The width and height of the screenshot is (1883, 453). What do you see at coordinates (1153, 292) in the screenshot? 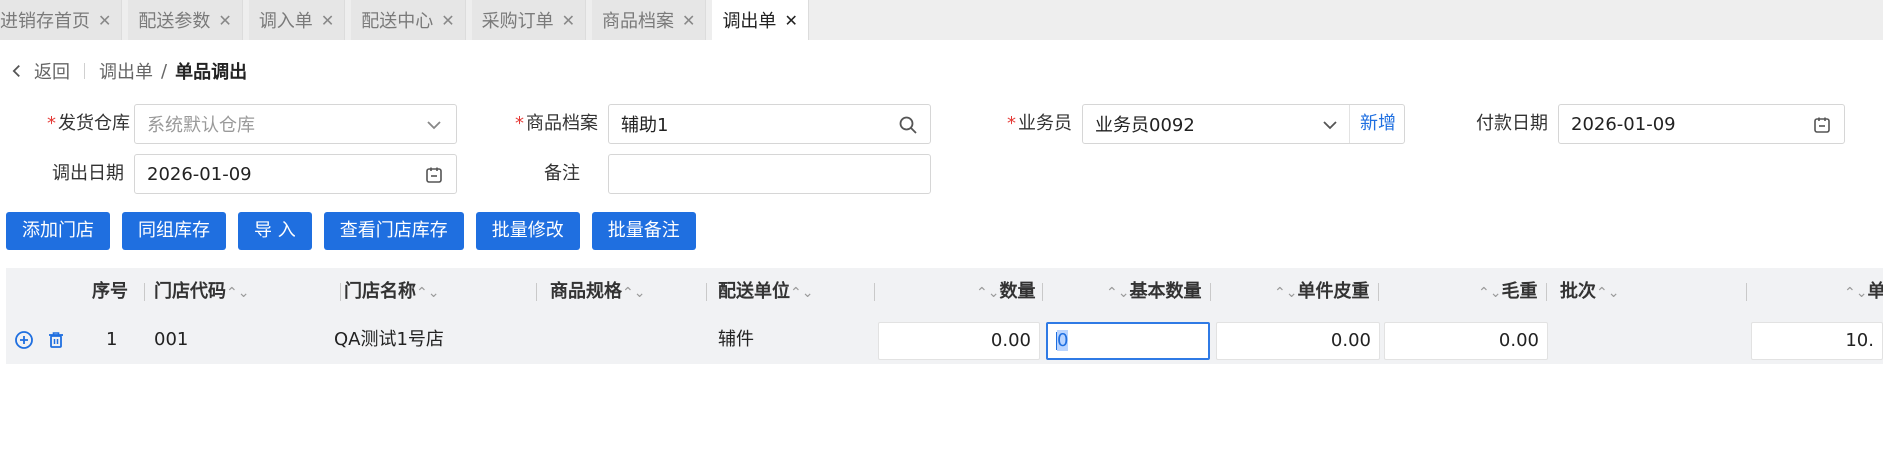
I see `col-base-qty: ⌃⌄基本数量` at bounding box center [1153, 292].